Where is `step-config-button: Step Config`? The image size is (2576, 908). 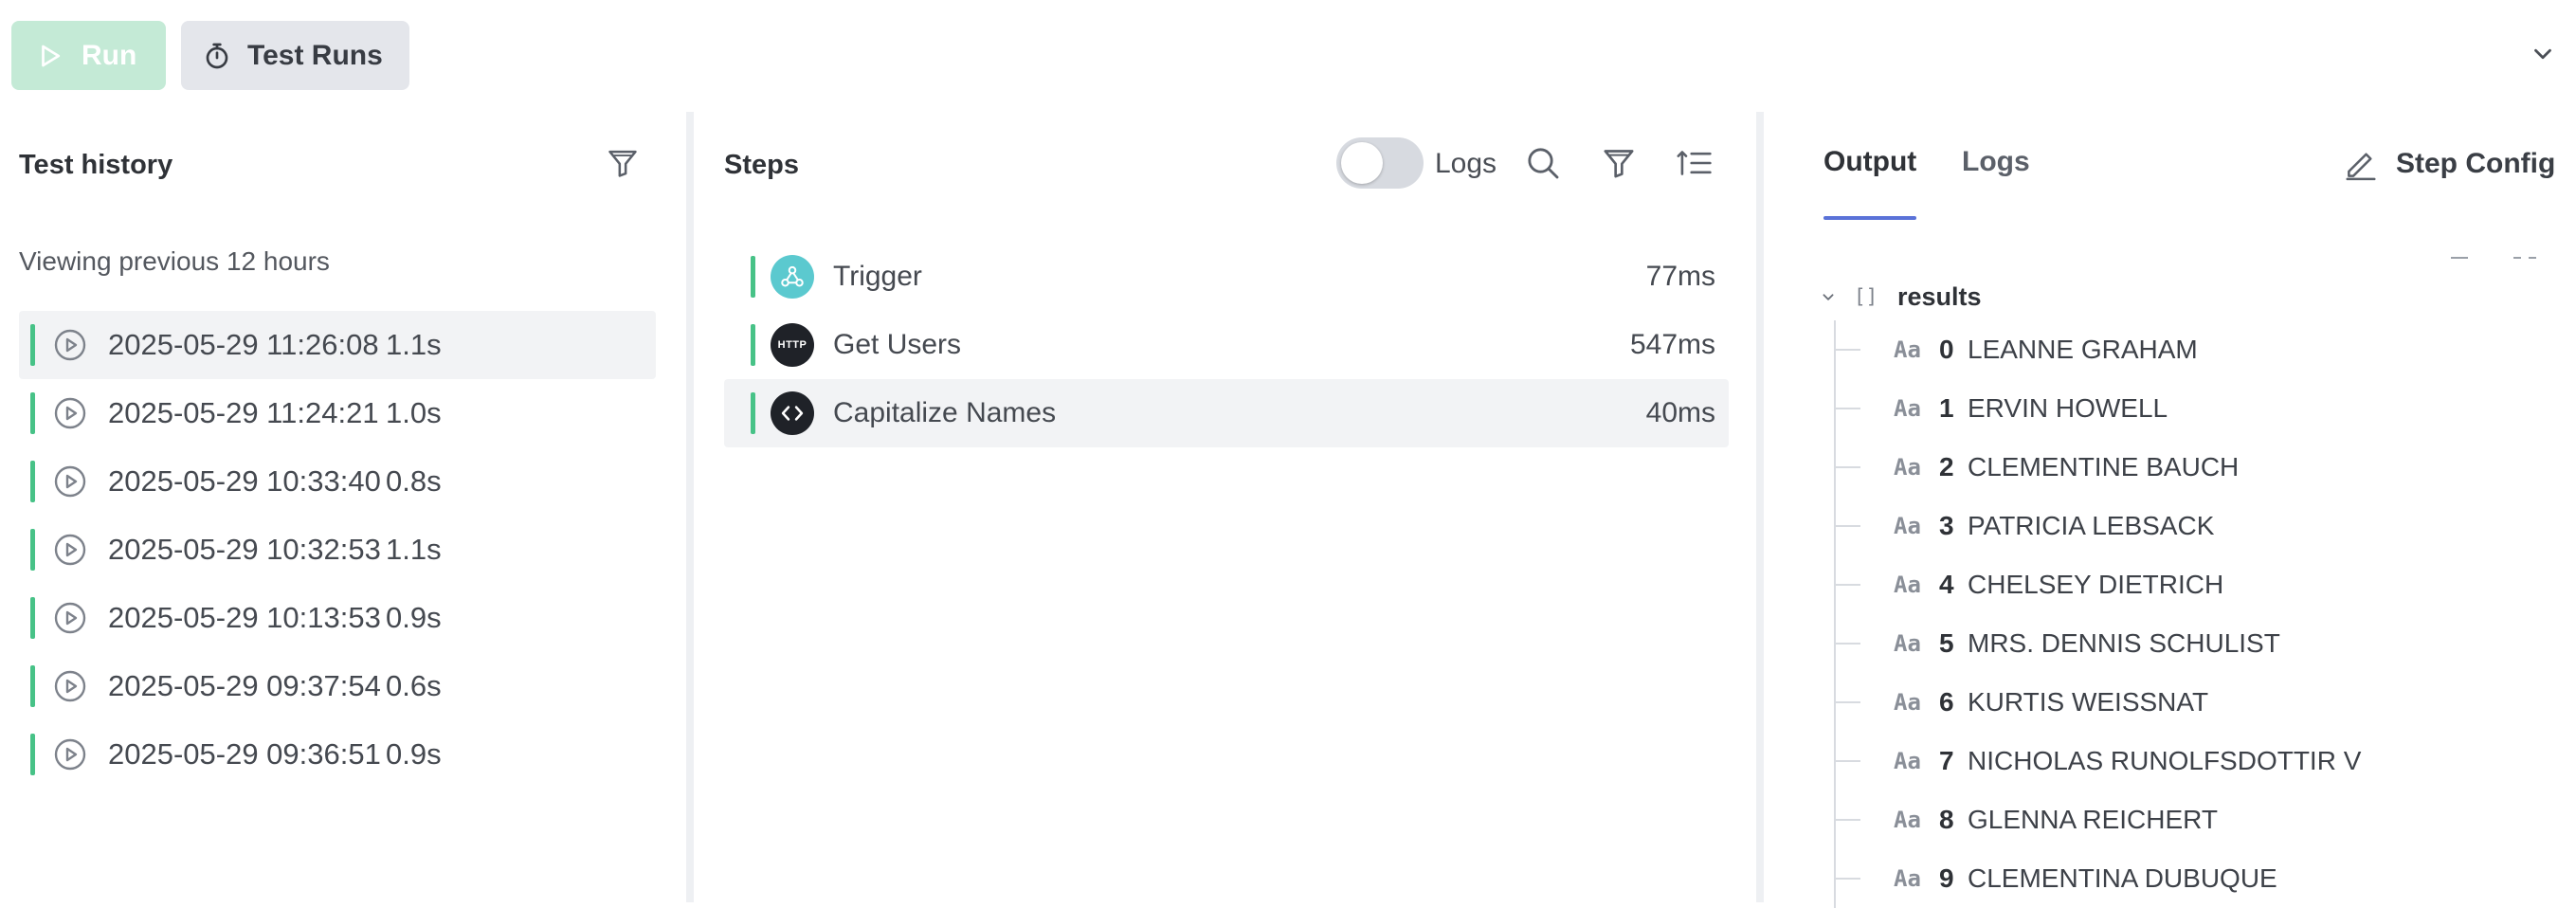
step-config-button: Step Config is located at coordinates (2449, 164).